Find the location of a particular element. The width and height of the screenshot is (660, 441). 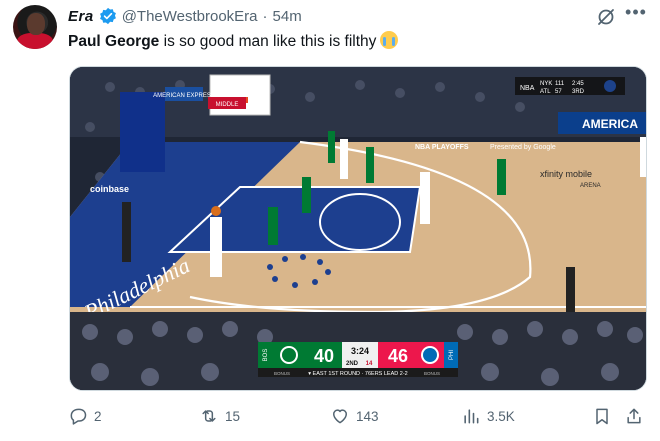

bookmark-button is located at coordinates (602, 416).